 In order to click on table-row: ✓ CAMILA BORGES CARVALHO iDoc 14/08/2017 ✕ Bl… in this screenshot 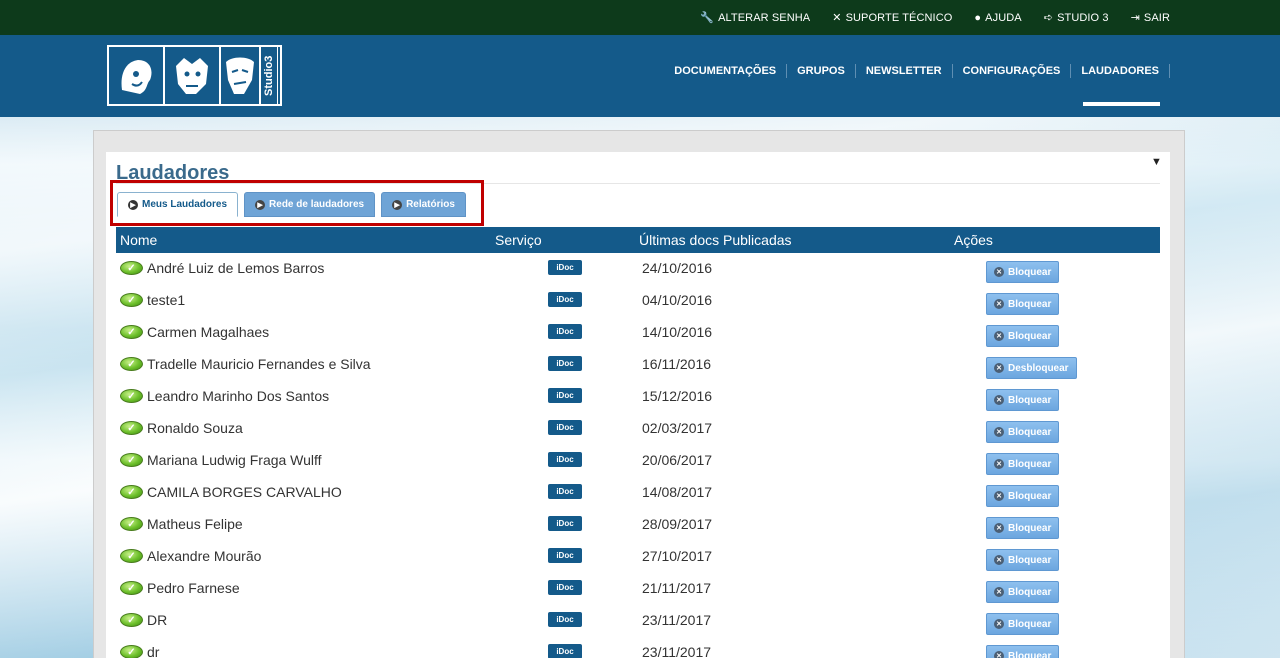, I will do `click(638, 494)`.